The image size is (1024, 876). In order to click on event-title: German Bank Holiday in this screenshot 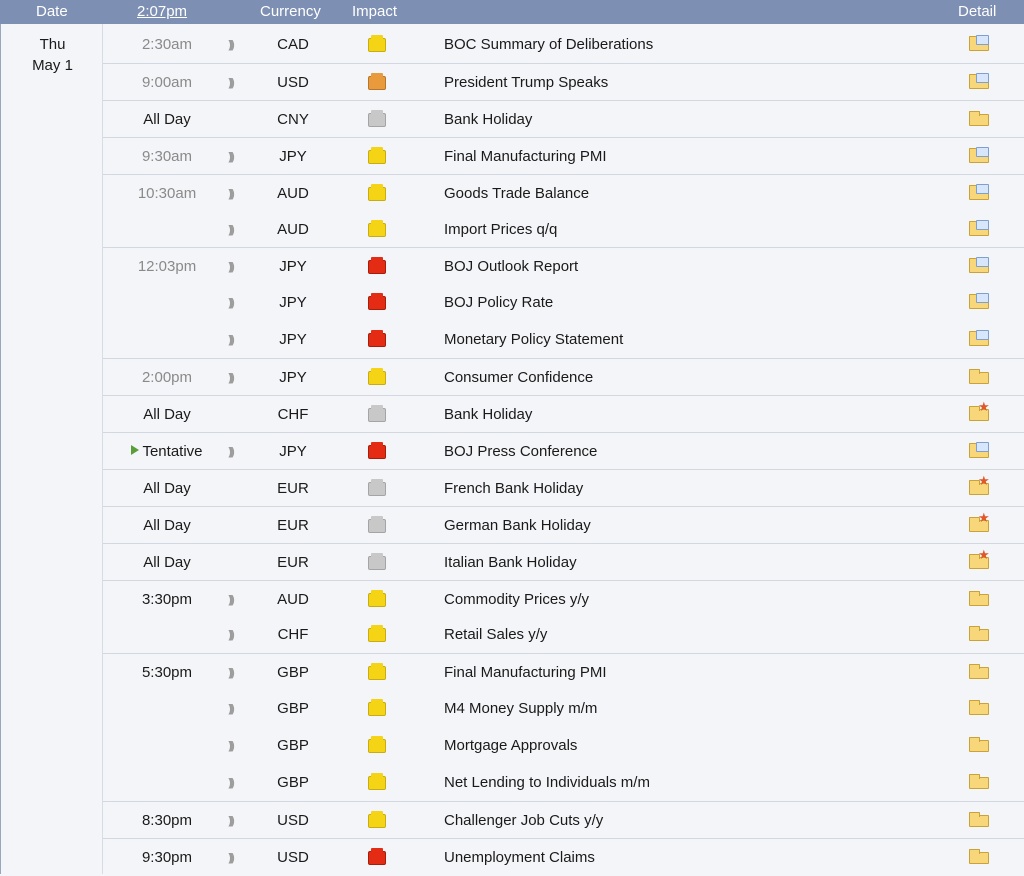, I will do `click(517, 526)`.